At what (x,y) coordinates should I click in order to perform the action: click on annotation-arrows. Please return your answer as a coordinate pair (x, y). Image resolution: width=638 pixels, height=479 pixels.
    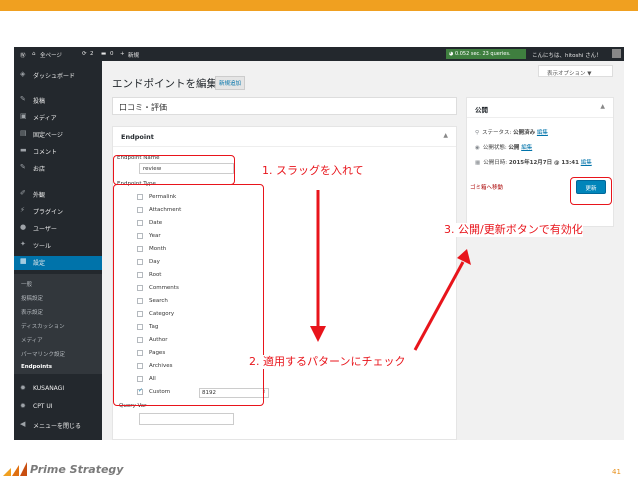
    Looking at the image, I should click on (390, 270).